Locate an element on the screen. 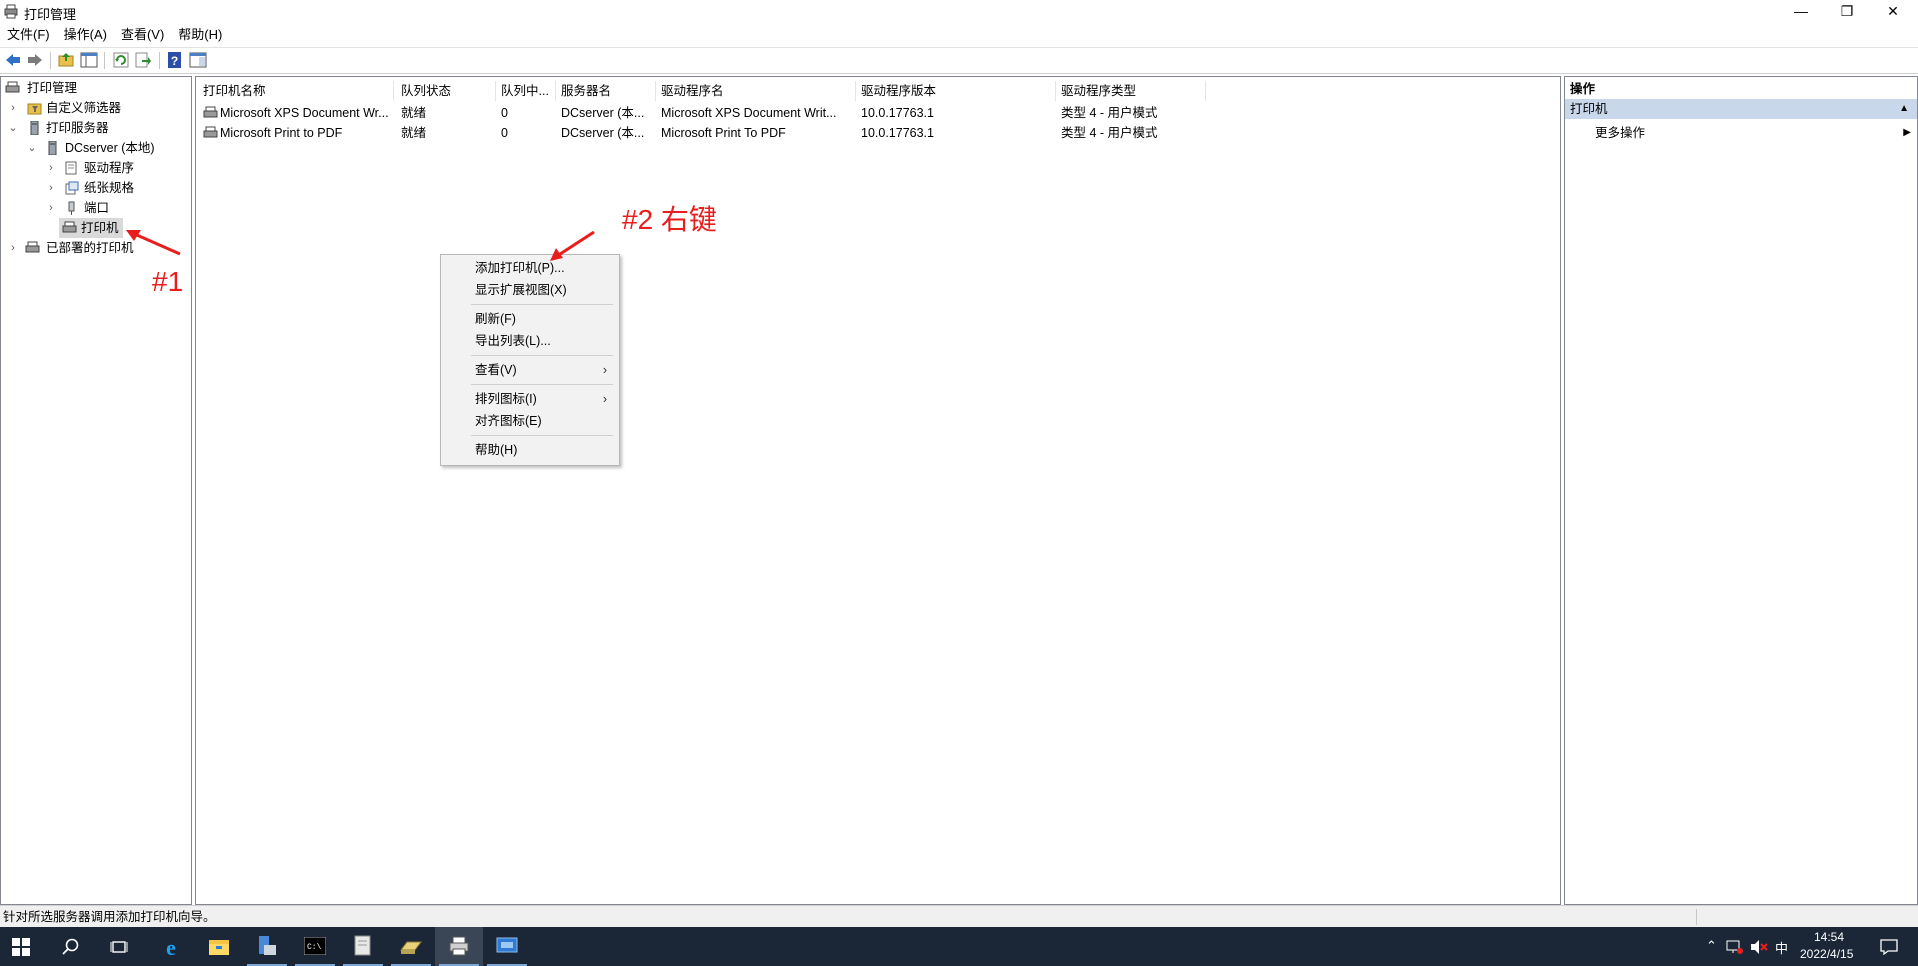  file-explorer-icon is located at coordinates (219, 947).